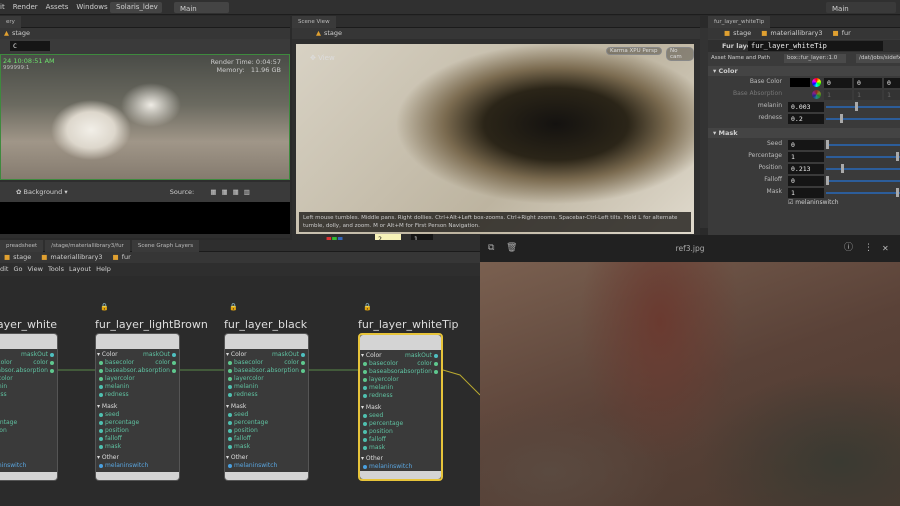 This screenshot has width=900, height=506. Describe the element at coordinates (242, 387) in the screenshot. I see `input-port: melanin` at that location.